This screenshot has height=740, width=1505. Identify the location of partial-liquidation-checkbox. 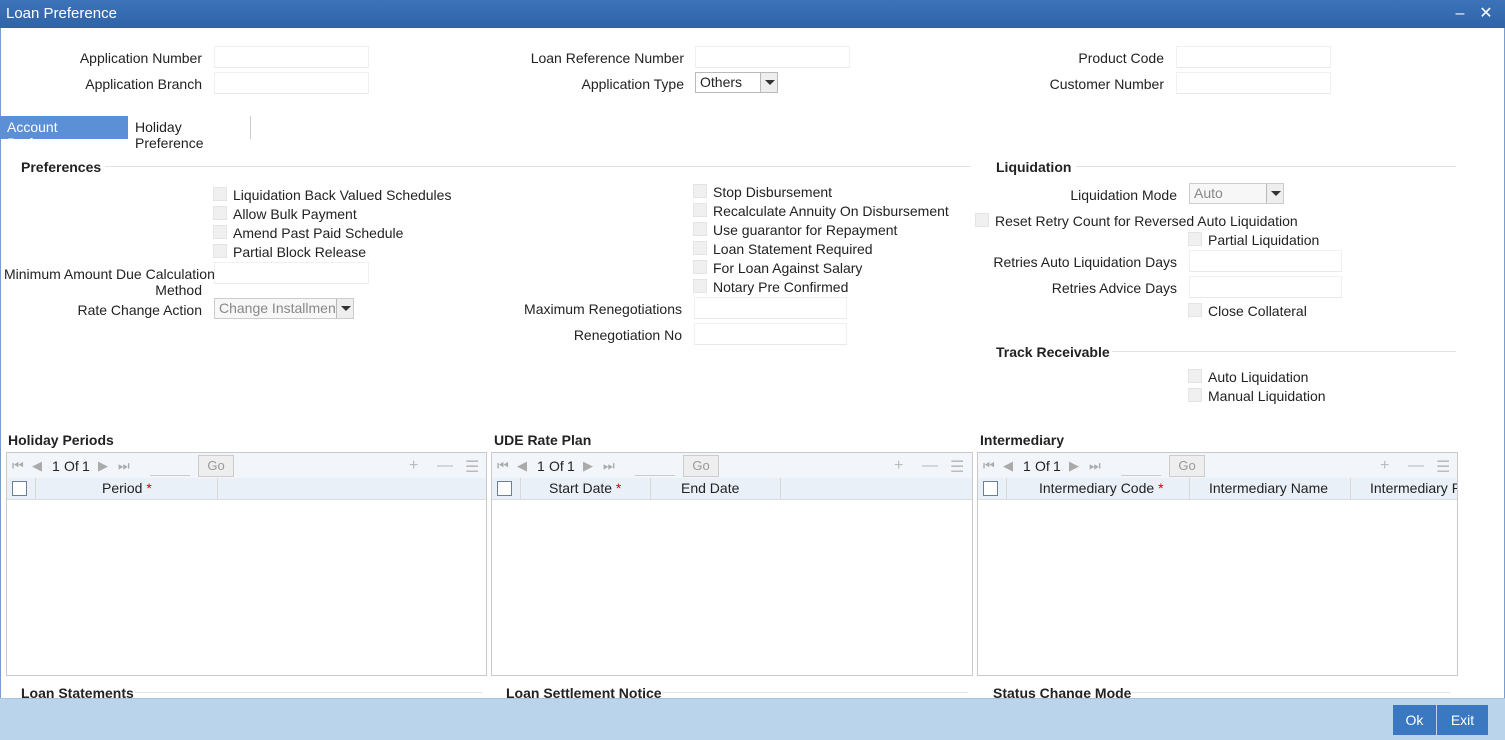
(1195, 239).